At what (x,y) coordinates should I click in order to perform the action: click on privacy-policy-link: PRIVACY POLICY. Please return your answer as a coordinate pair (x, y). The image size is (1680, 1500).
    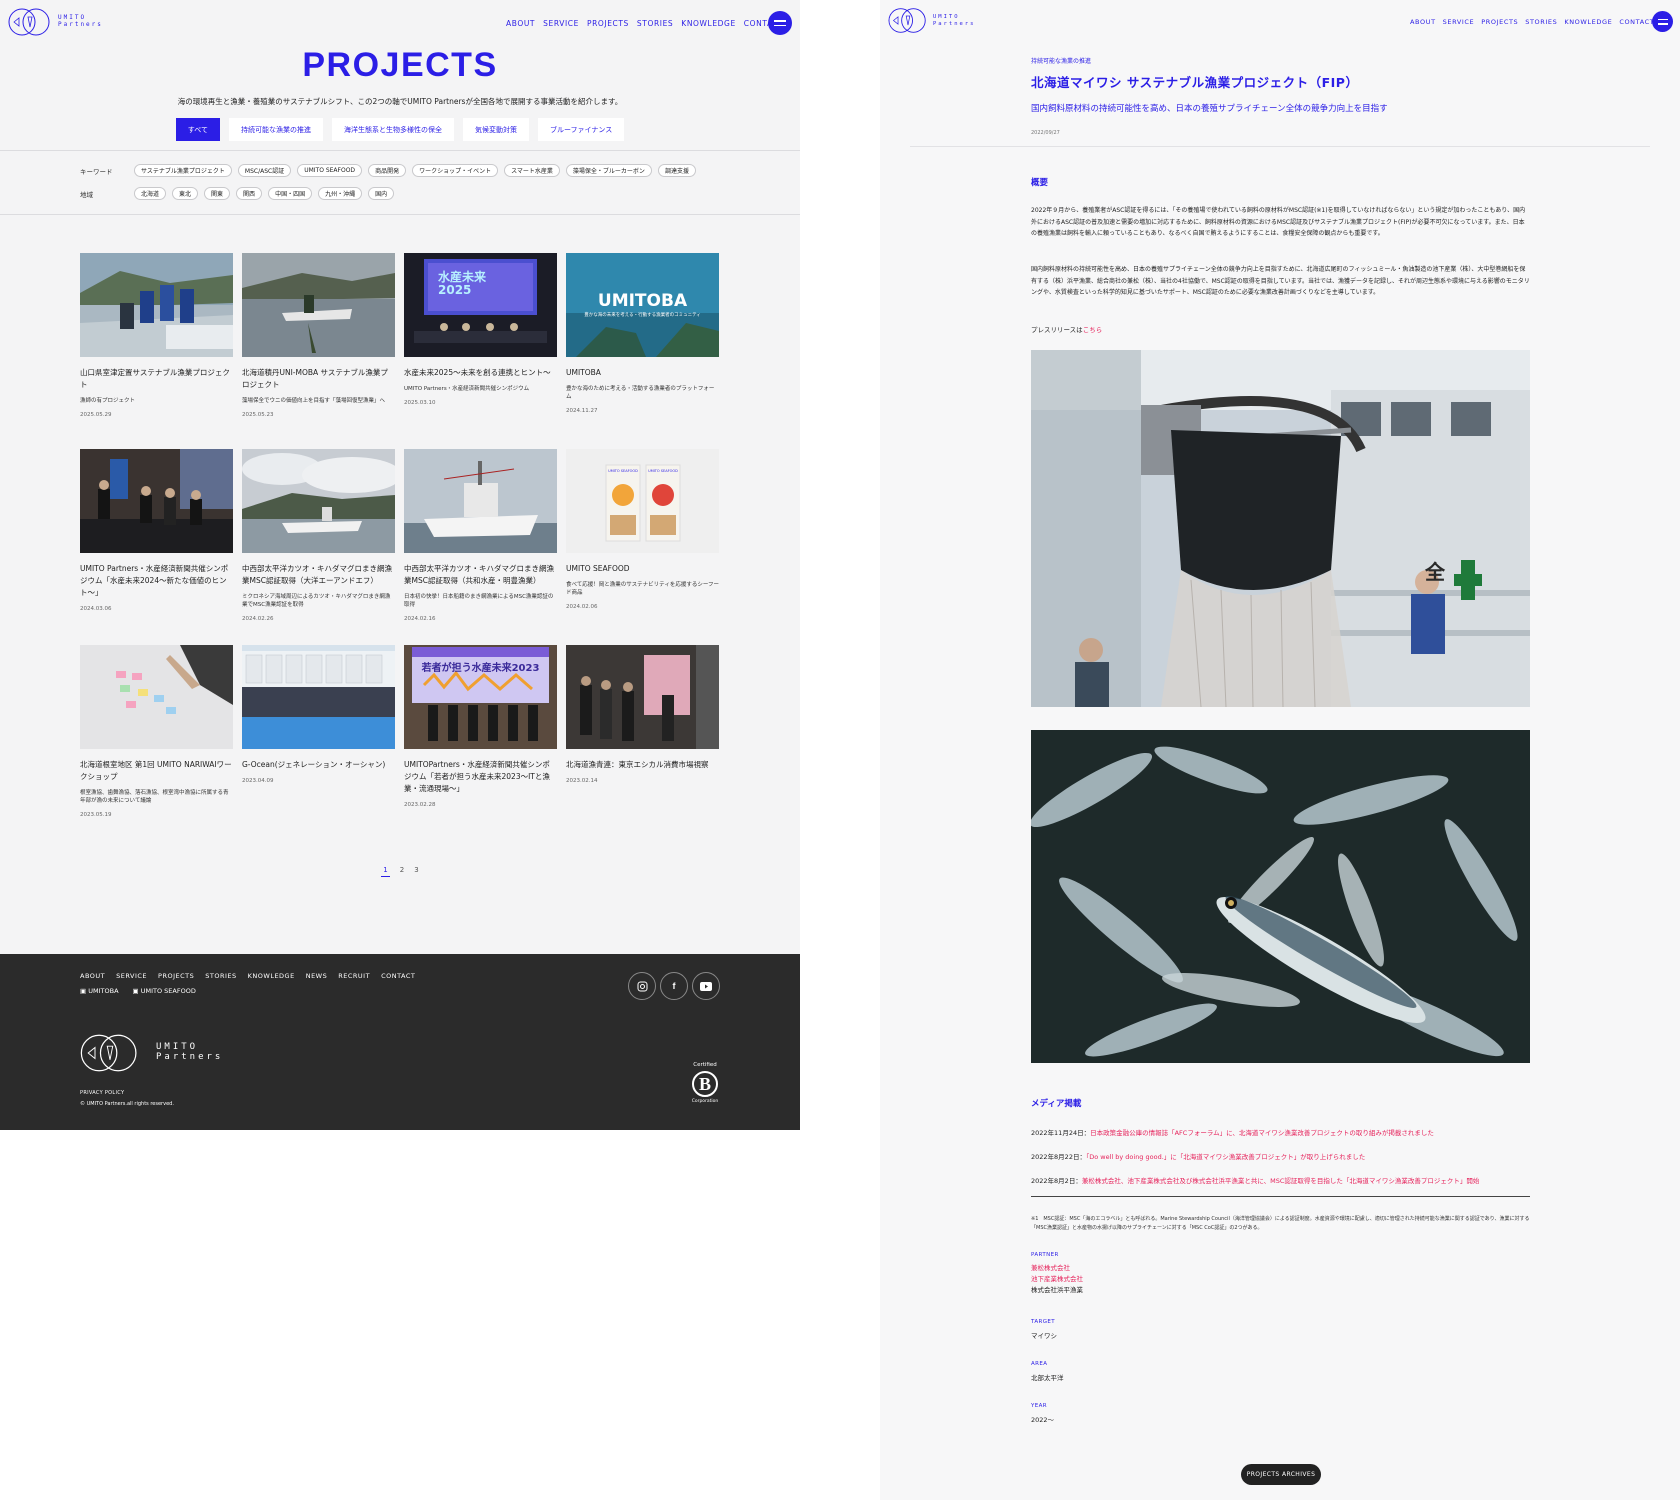
    Looking at the image, I should click on (102, 1093).